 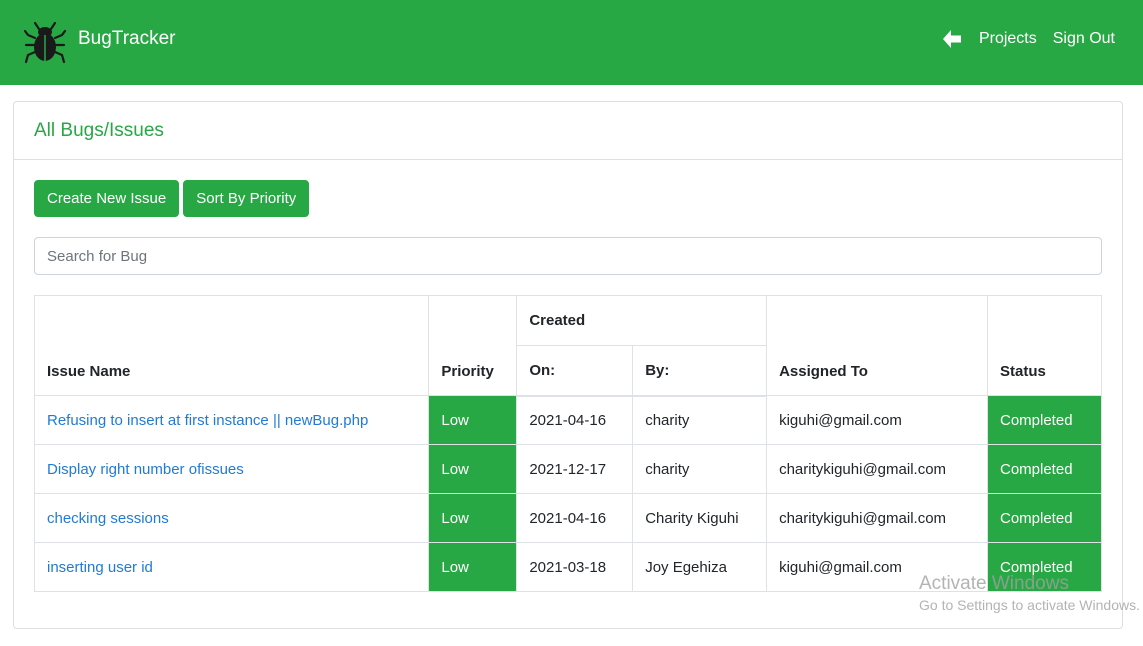 I want to click on header-status: Status, so click(x=1044, y=345).